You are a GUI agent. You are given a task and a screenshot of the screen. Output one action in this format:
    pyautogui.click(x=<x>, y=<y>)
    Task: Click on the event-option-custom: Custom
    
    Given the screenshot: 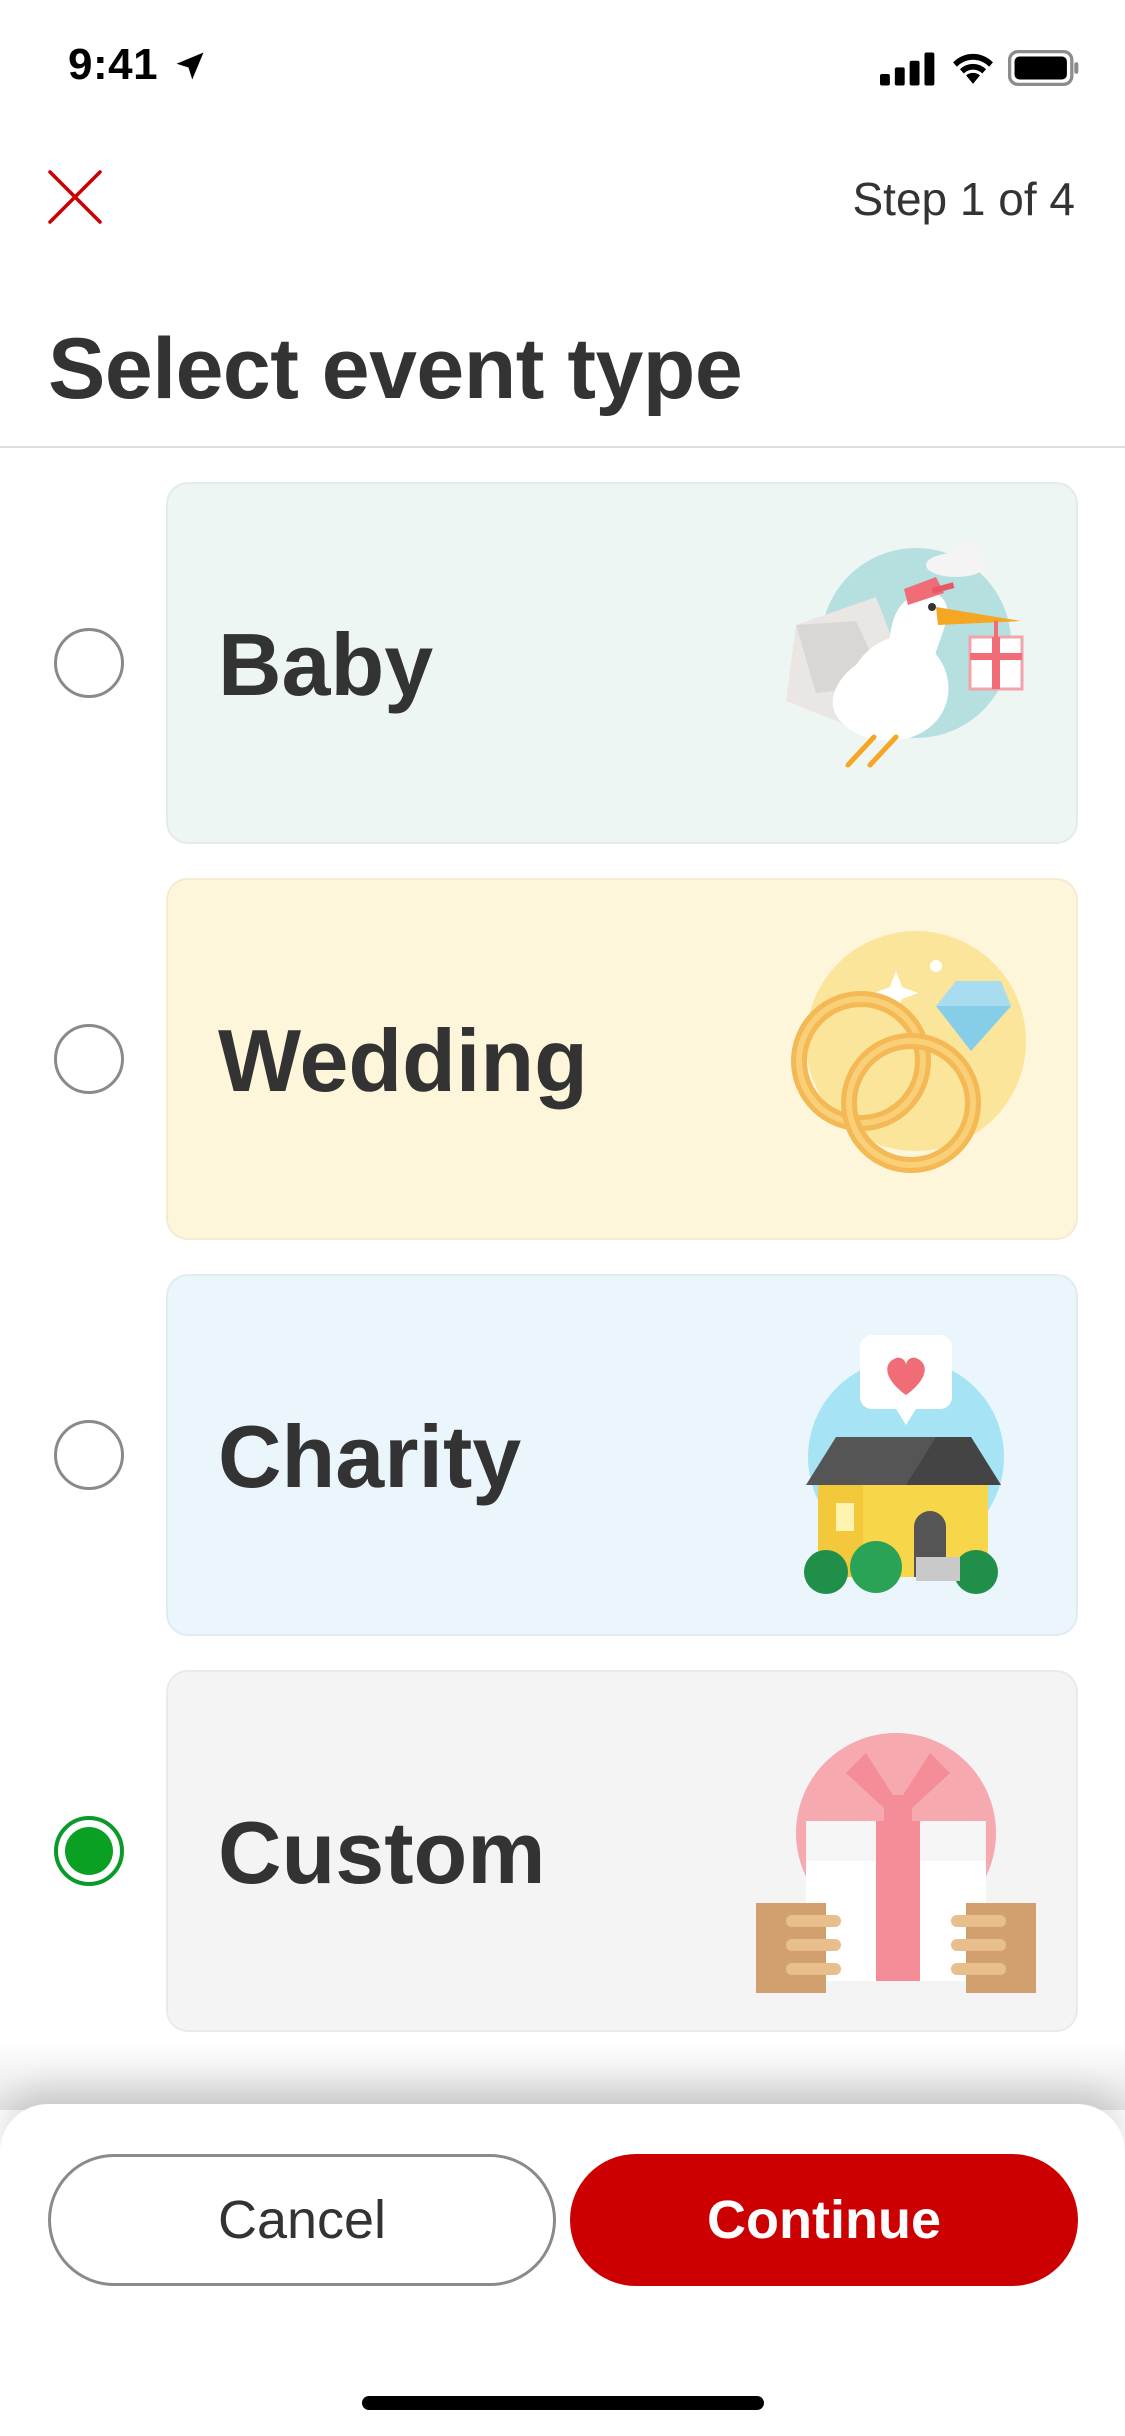 What is the action you would take?
    pyautogui.click(x=562, y=1851)
    